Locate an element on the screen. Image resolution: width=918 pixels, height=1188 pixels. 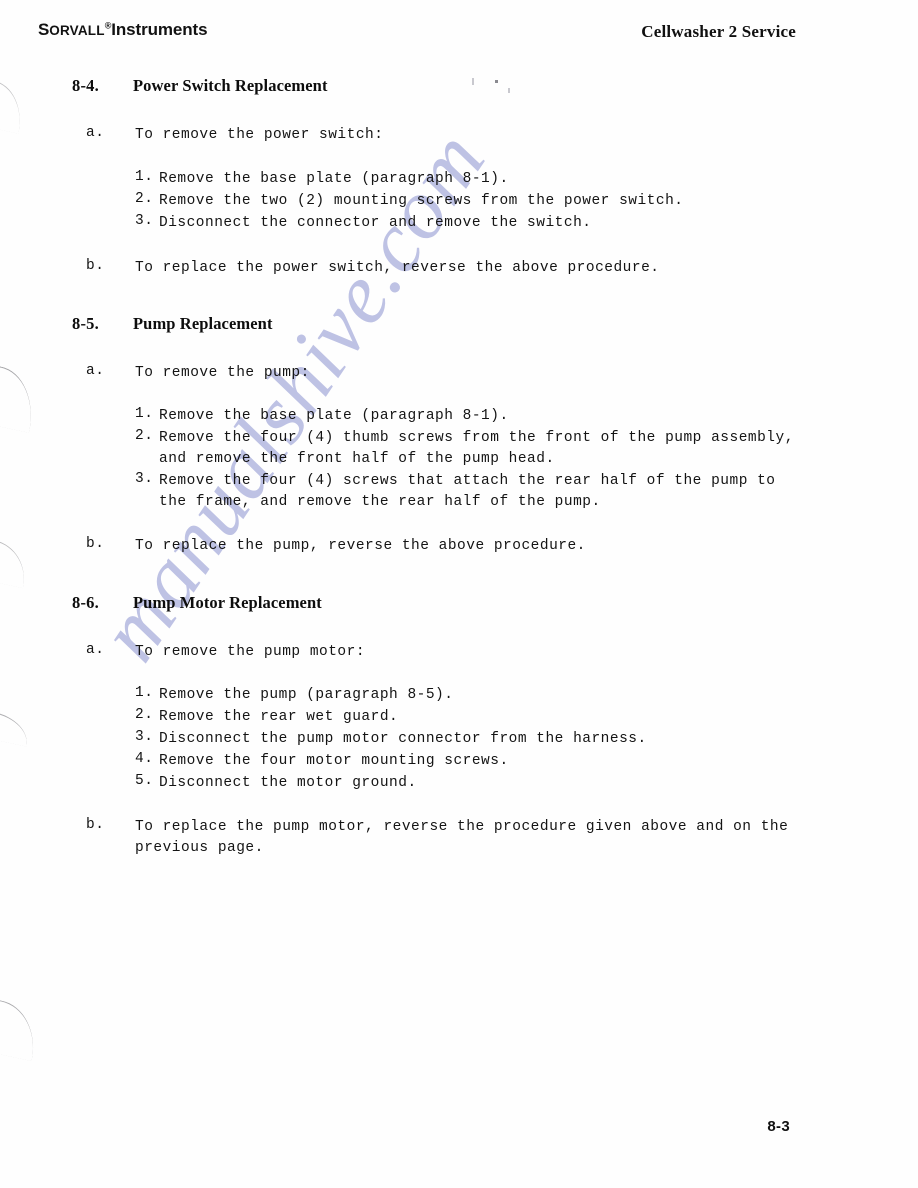
step-text: Remove the pump (paragraph 8-5). is located at coordinates (306, 695).